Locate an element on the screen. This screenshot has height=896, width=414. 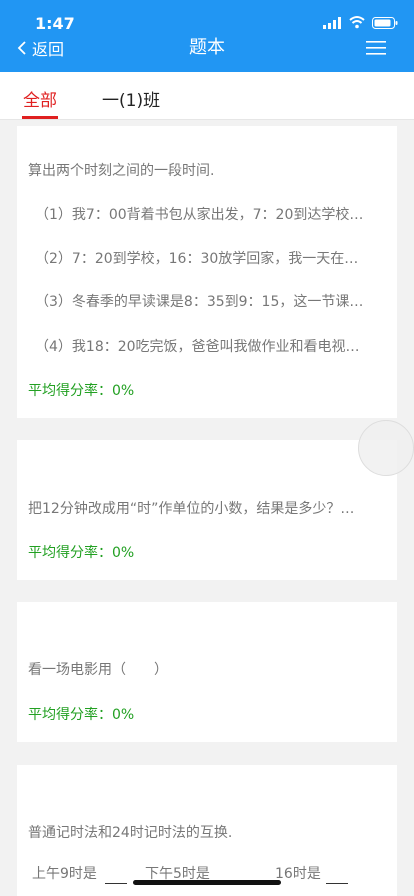
question-card: 普通记时法和24时记时法的互换. 上午9时是 下午5时是 16时是 is located at coordinates (207, 830).